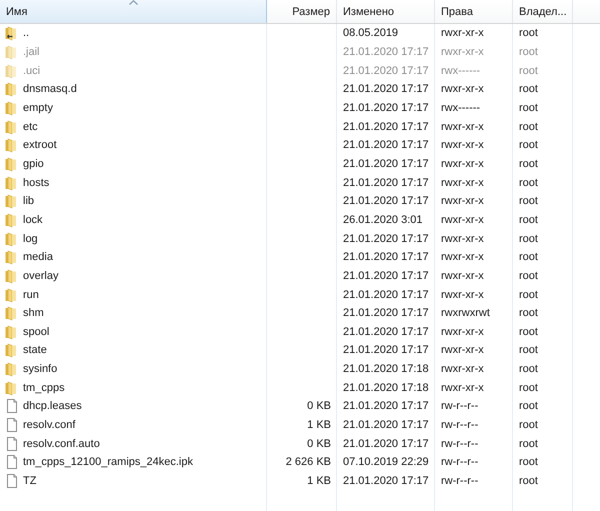 This screenshot has width=600, height=511. Describe the element at coordinates (33, 220) in the screenshot. I see `file-name: lock` at that location.